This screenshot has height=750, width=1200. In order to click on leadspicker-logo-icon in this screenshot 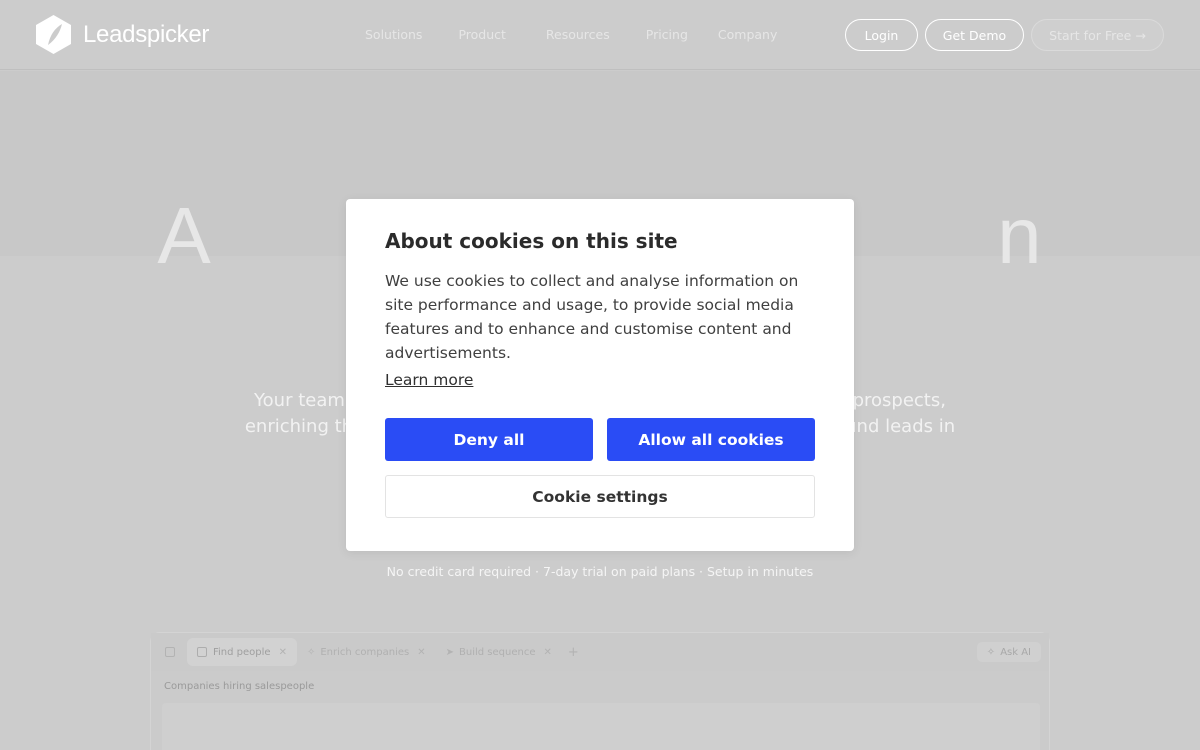, I will do `click(53, 34)`.